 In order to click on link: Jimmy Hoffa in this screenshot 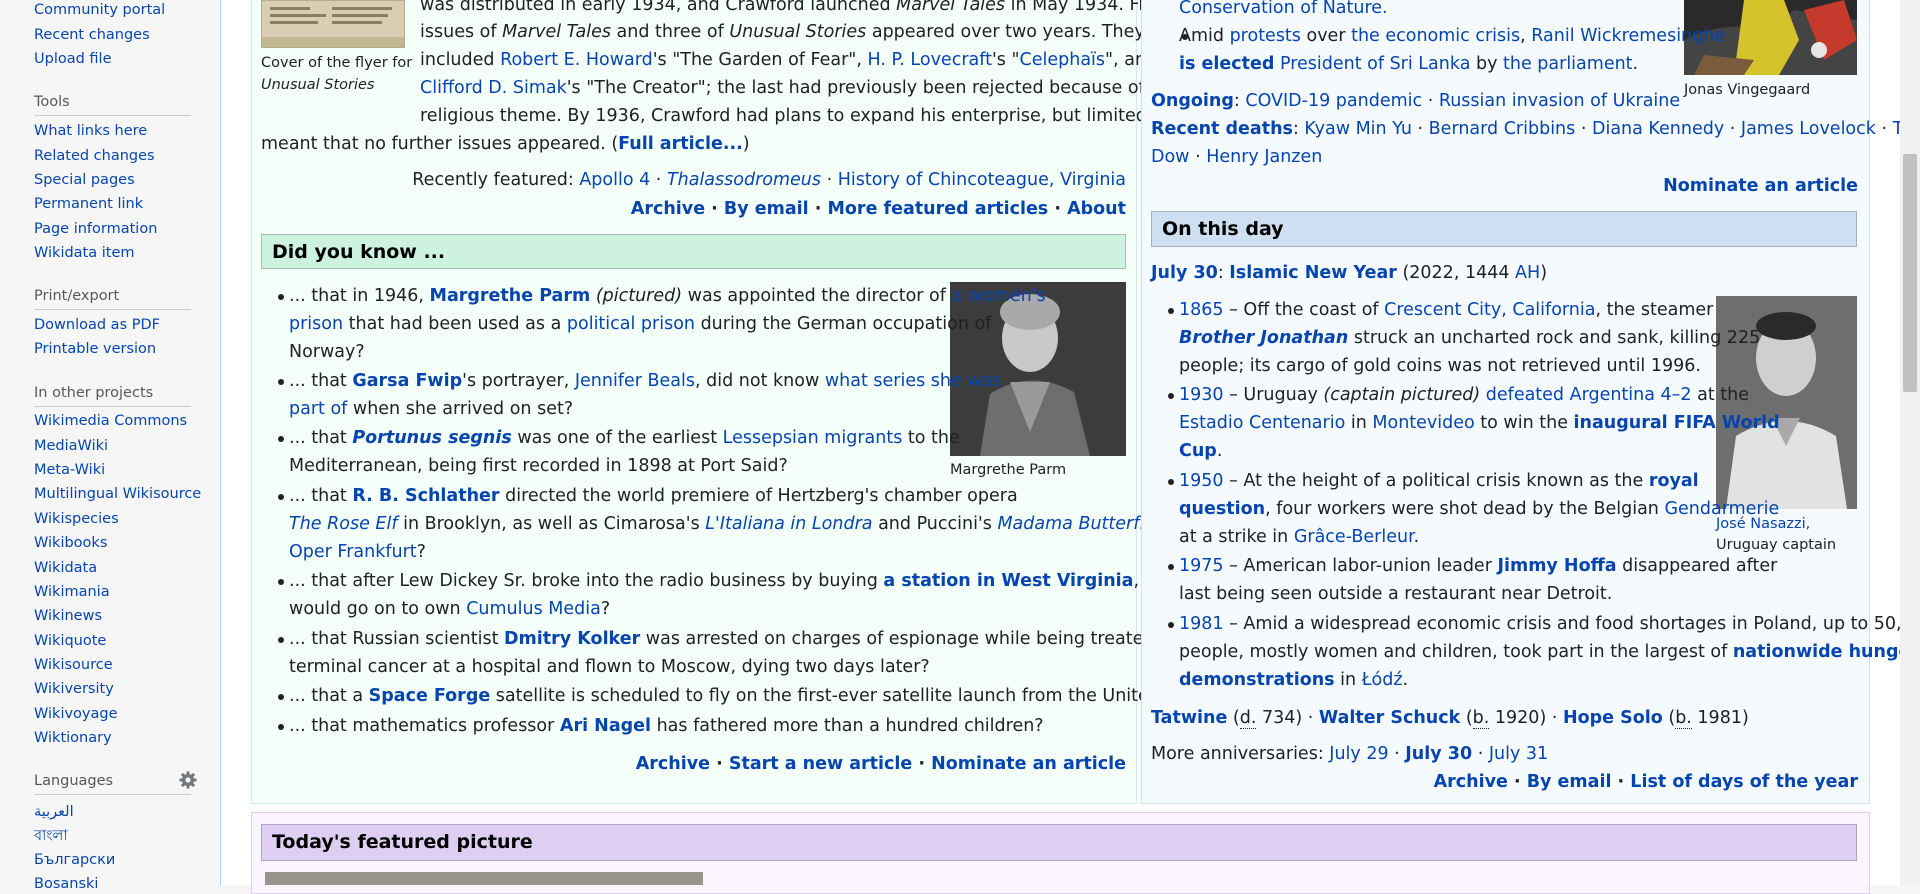, I will do `click(1556, 566)`.